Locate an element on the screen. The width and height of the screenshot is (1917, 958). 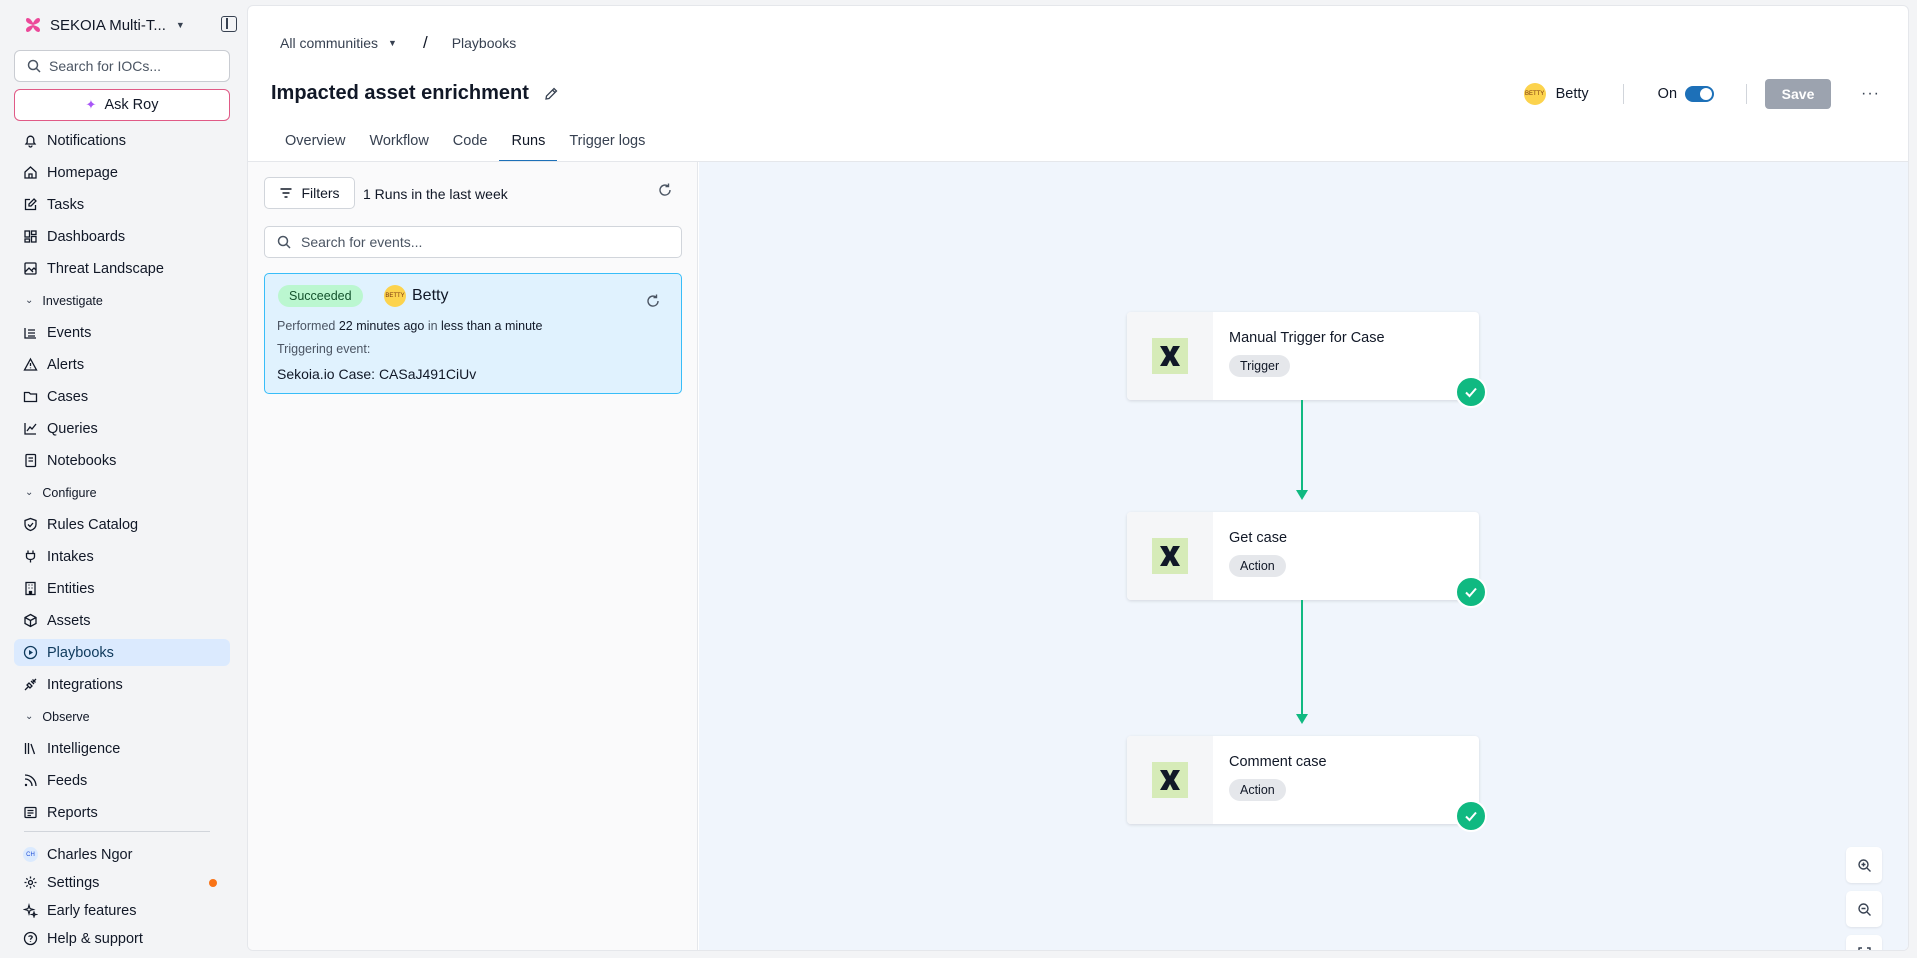
sidebar-item-settings: Settings is located at coordinates (122, 882).